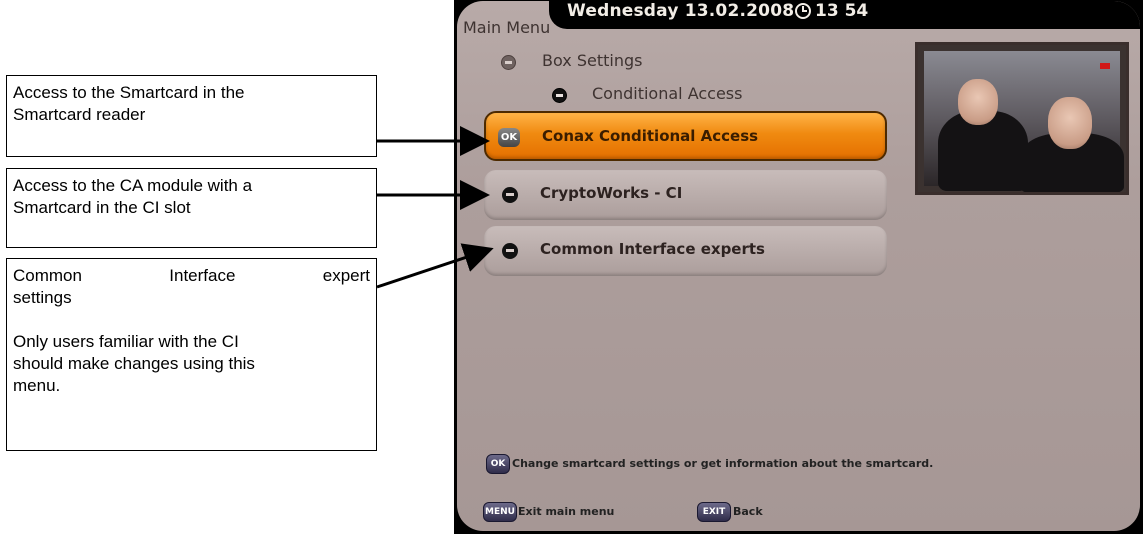 This screenshot has height=534, width=1143. What do you see at coordinates (435, 266) in the screenshot?
I see `arrow-to-common-interface` at bounding box center [435, 266].